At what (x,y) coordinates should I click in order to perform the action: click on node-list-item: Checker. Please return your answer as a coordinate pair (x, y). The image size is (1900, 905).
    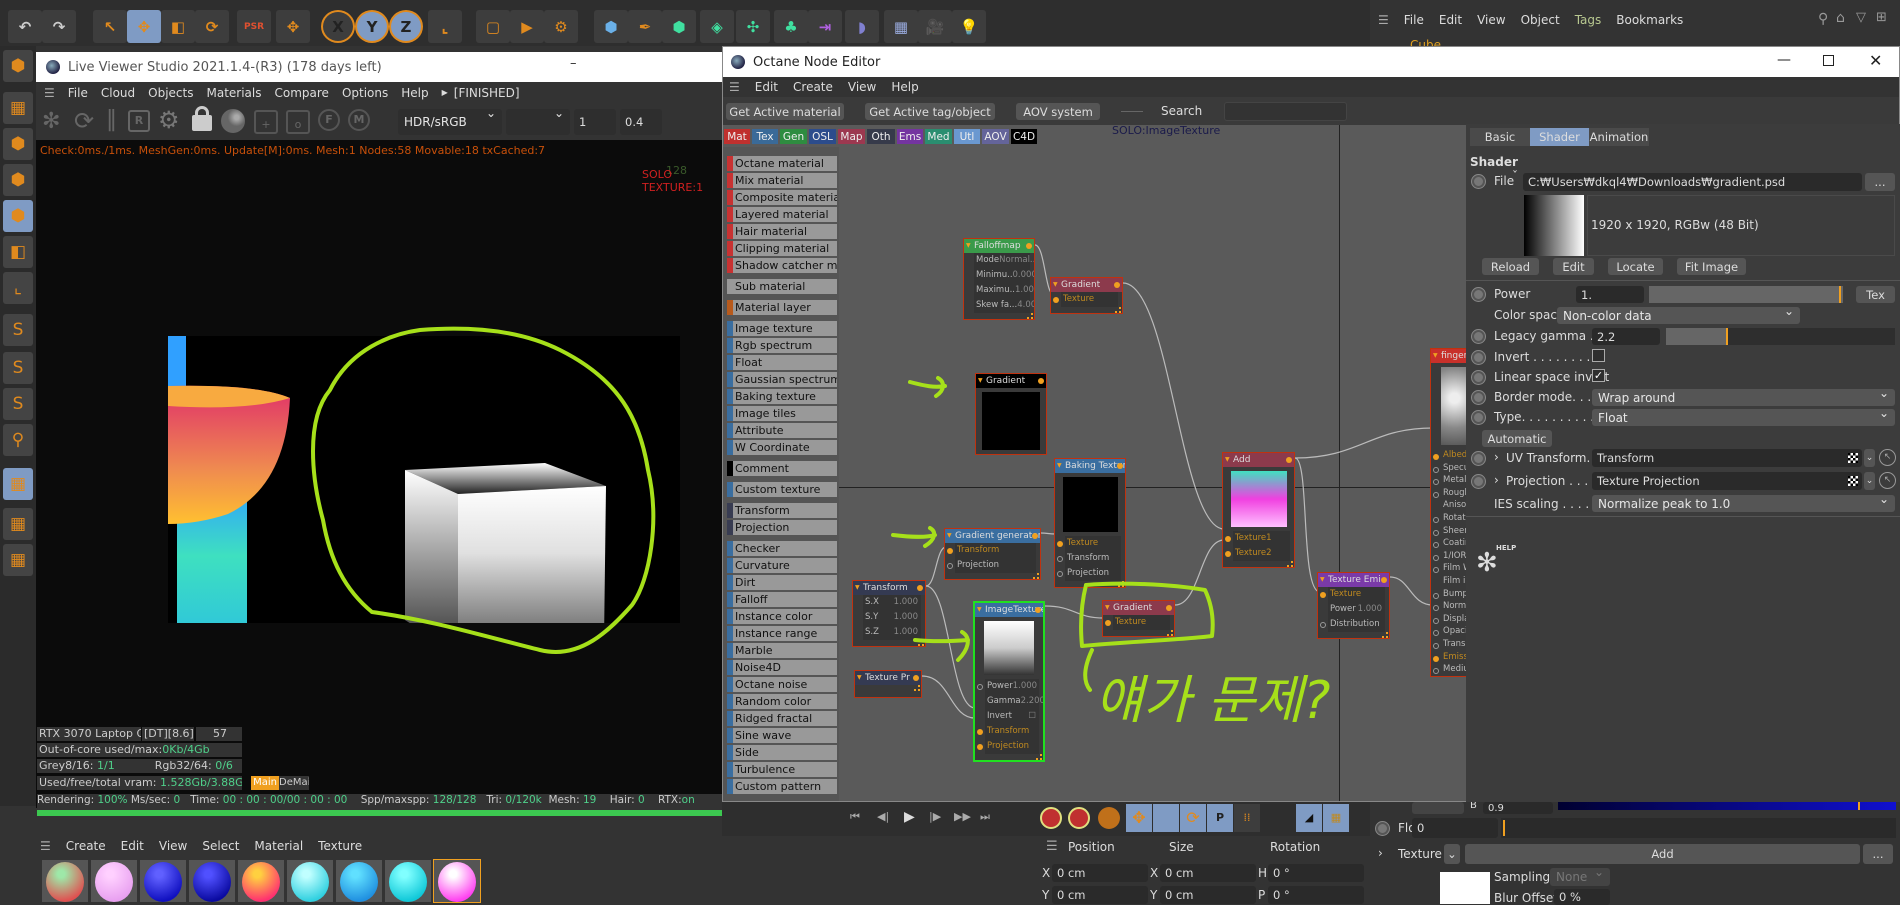
    Looking at the image, I should click on (782, 548).